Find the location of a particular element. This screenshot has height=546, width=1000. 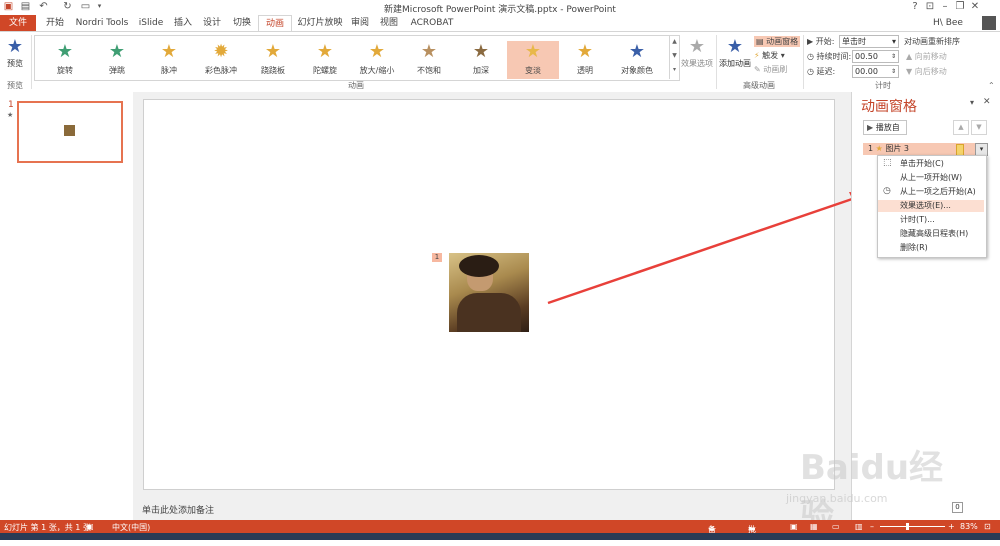

reading-view-icon: ▭ is located at coordinates (836, 526).